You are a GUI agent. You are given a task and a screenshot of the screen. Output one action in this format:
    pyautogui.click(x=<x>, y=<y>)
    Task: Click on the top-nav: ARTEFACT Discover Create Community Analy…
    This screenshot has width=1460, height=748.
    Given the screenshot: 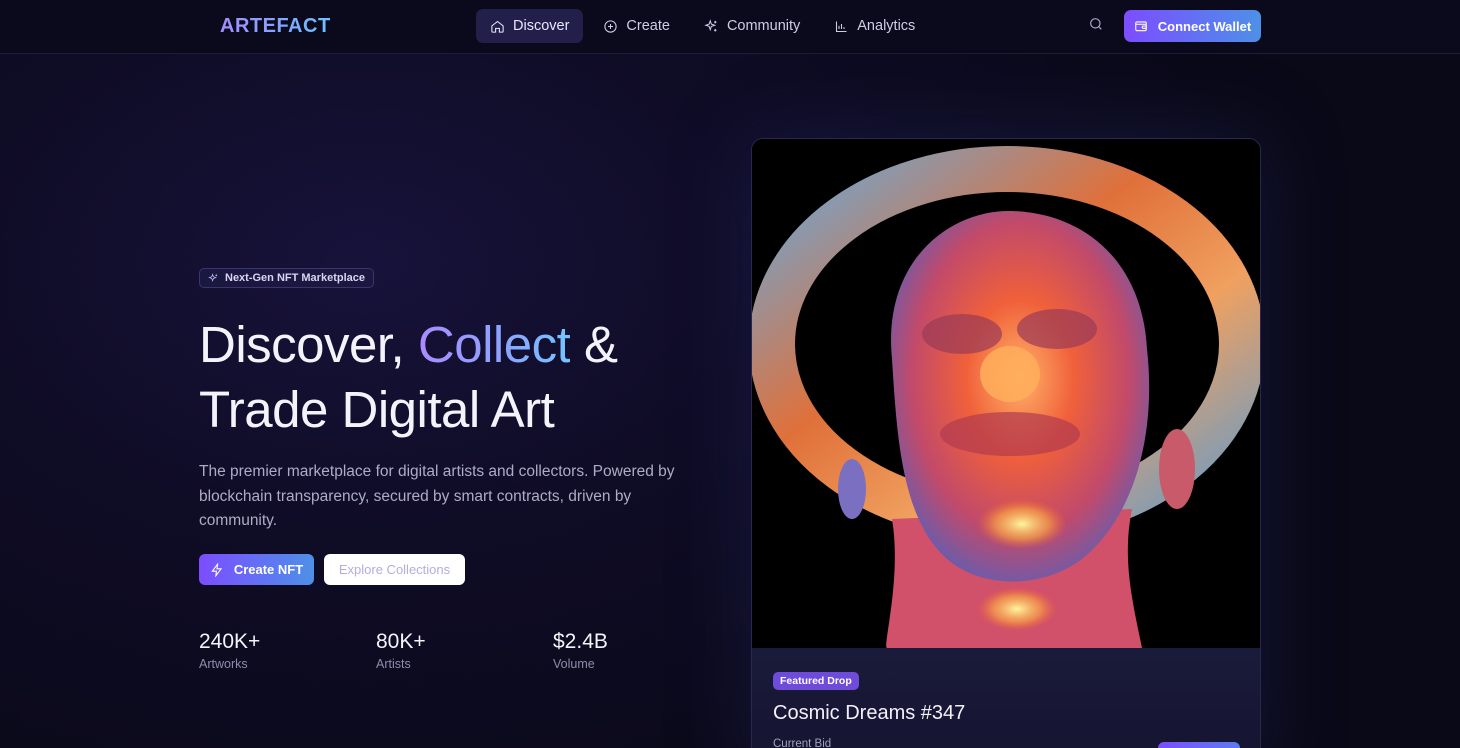 What is the action you would take?
    pyautogui.click(x=730, y=27)
    